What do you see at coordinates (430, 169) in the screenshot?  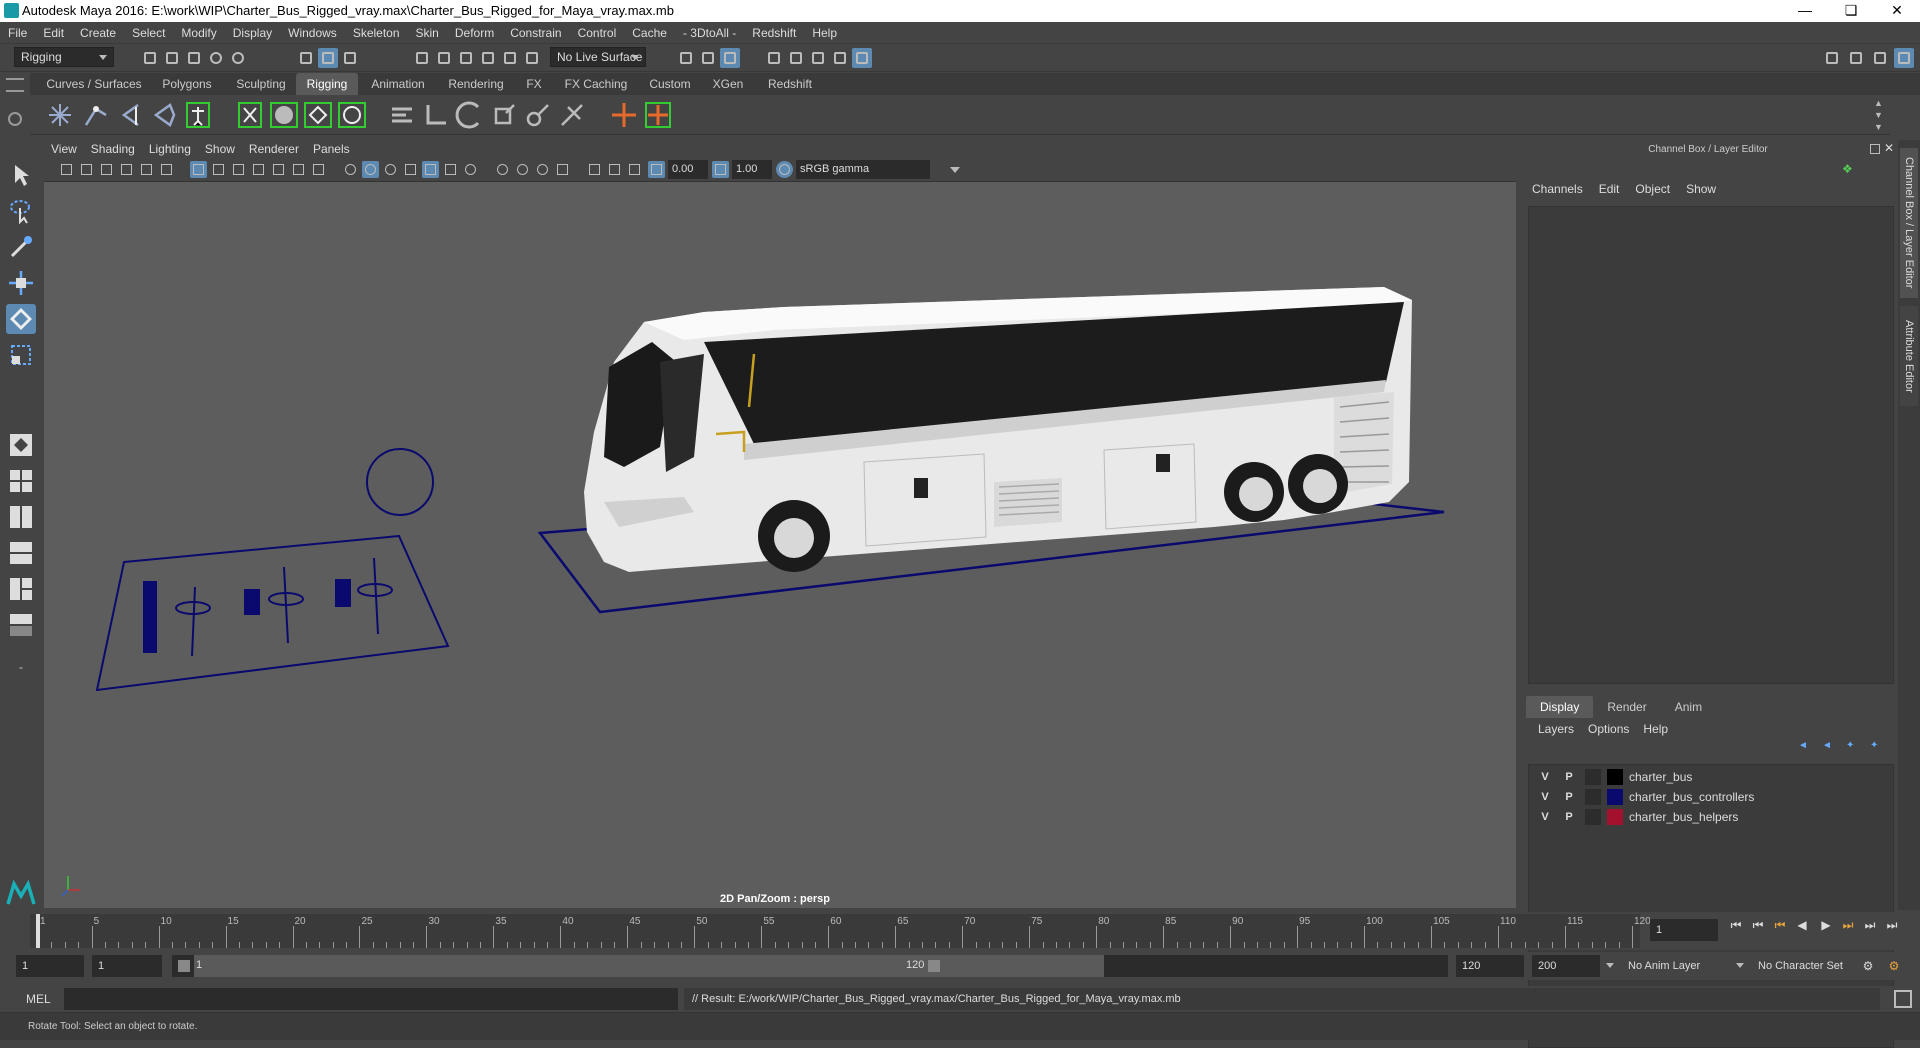 I see `use-all-lights-icon` at bounding box center [430, 169].